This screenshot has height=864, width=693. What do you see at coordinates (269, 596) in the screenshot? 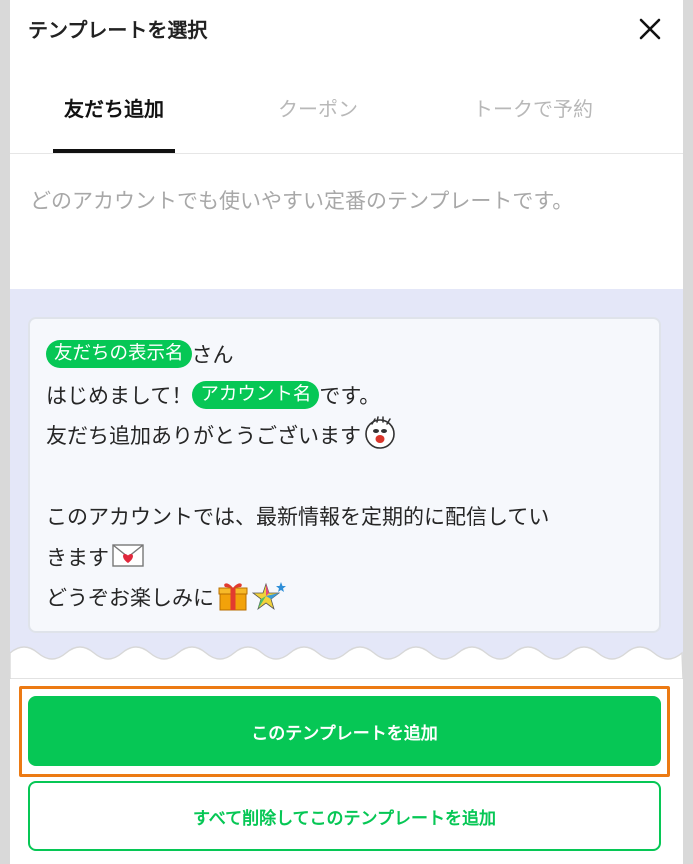
I see `shooting-star-emoji` at bounding box center [269, 596].